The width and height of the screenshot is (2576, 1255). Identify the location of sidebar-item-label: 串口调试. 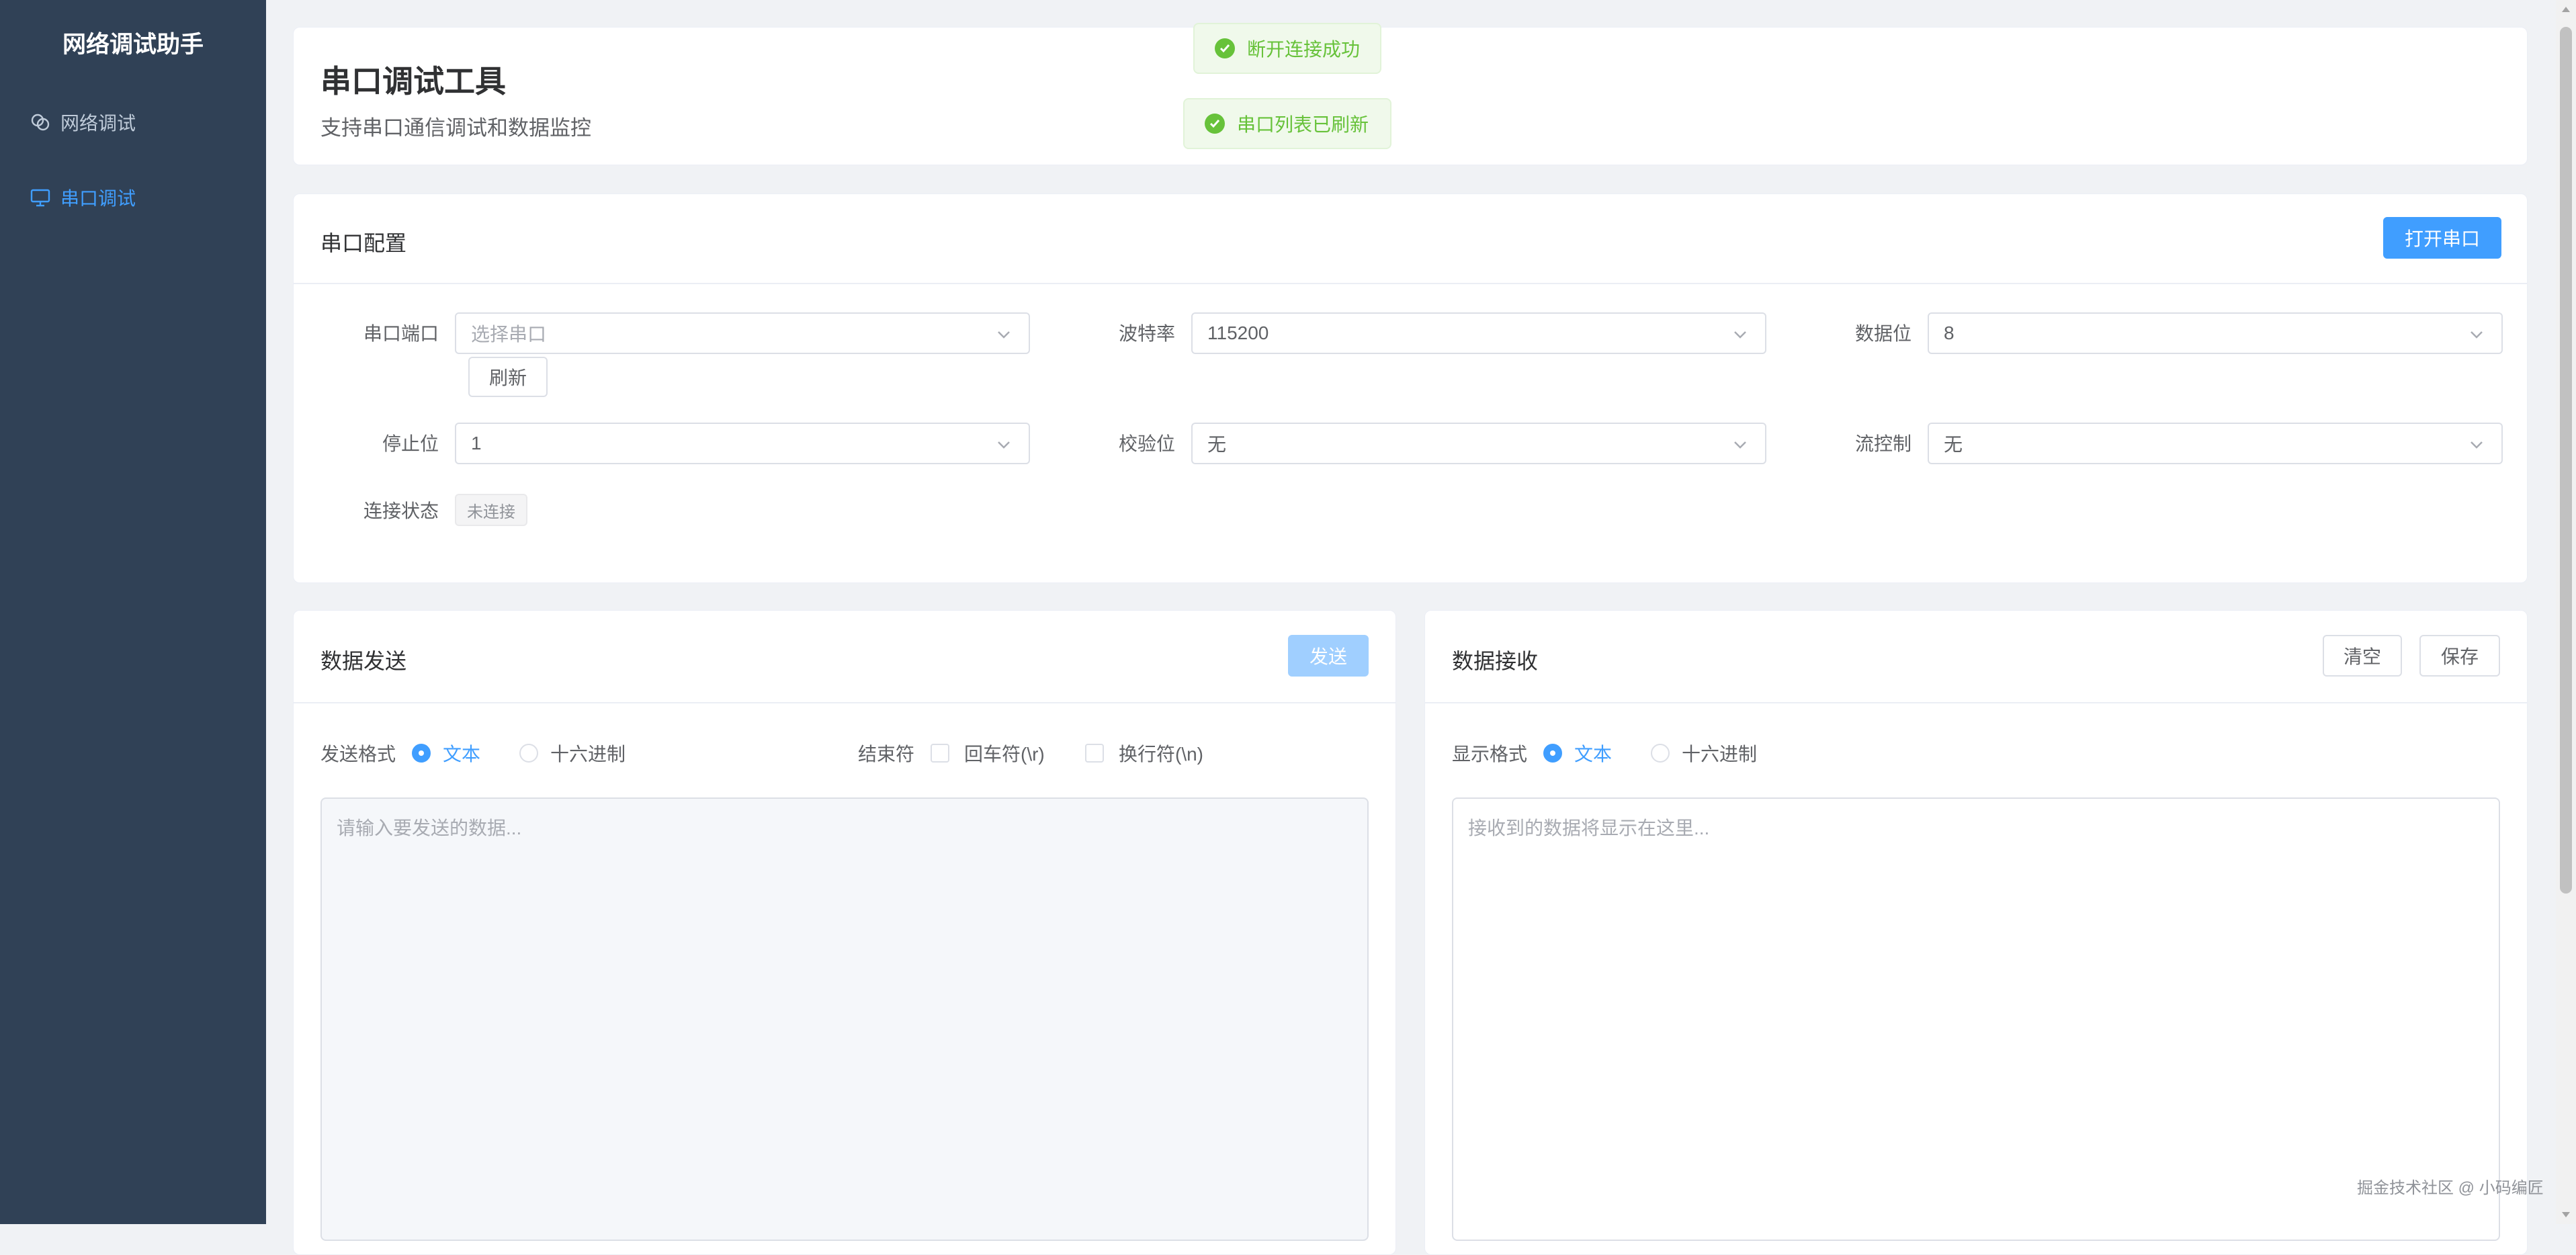
(98, 198).